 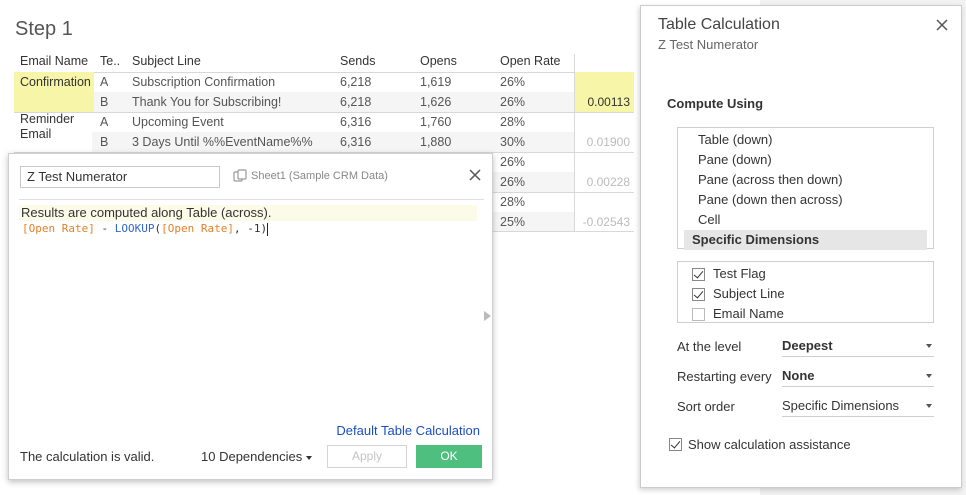 What do you see at coordinates (749, 293) in the screenshot?
I see `dimension-label: Subject Line` at bounding box center [749, 293].